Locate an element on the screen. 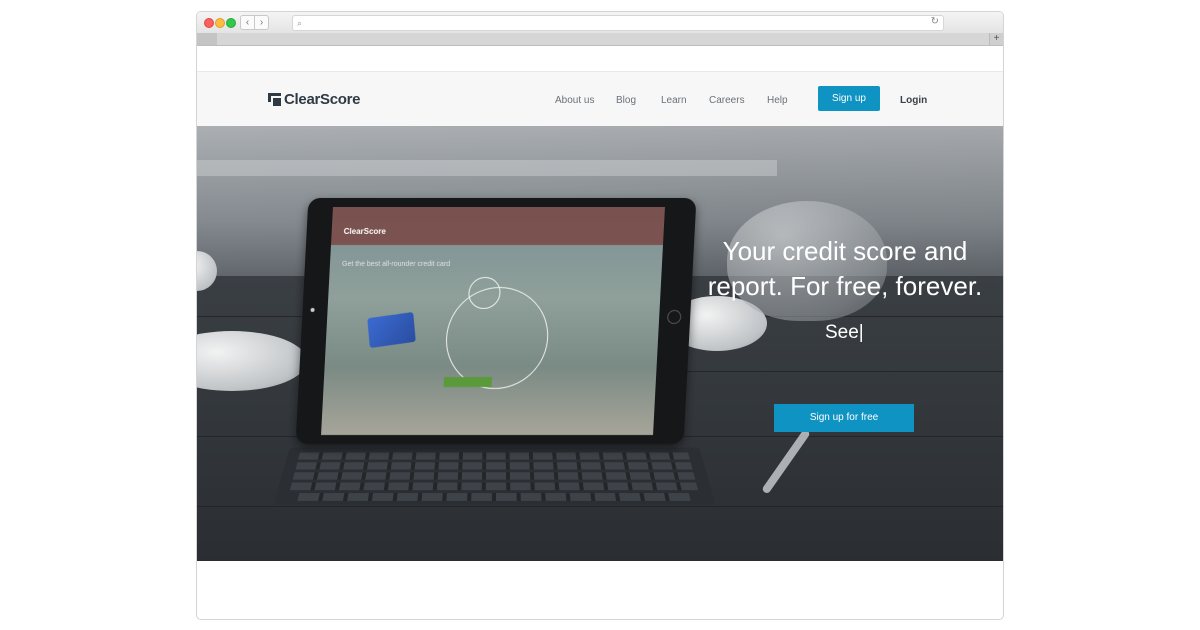 This screenshot has height=630, width=1200. nav-about-us: About us is located at coordinates (574, 100).